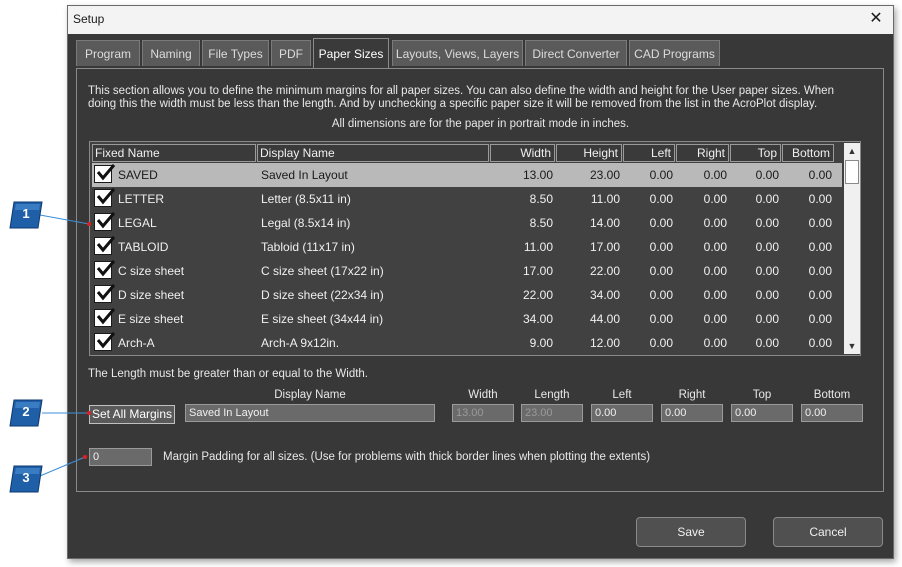  I want to click on callout-3-line, so click(62, 466).